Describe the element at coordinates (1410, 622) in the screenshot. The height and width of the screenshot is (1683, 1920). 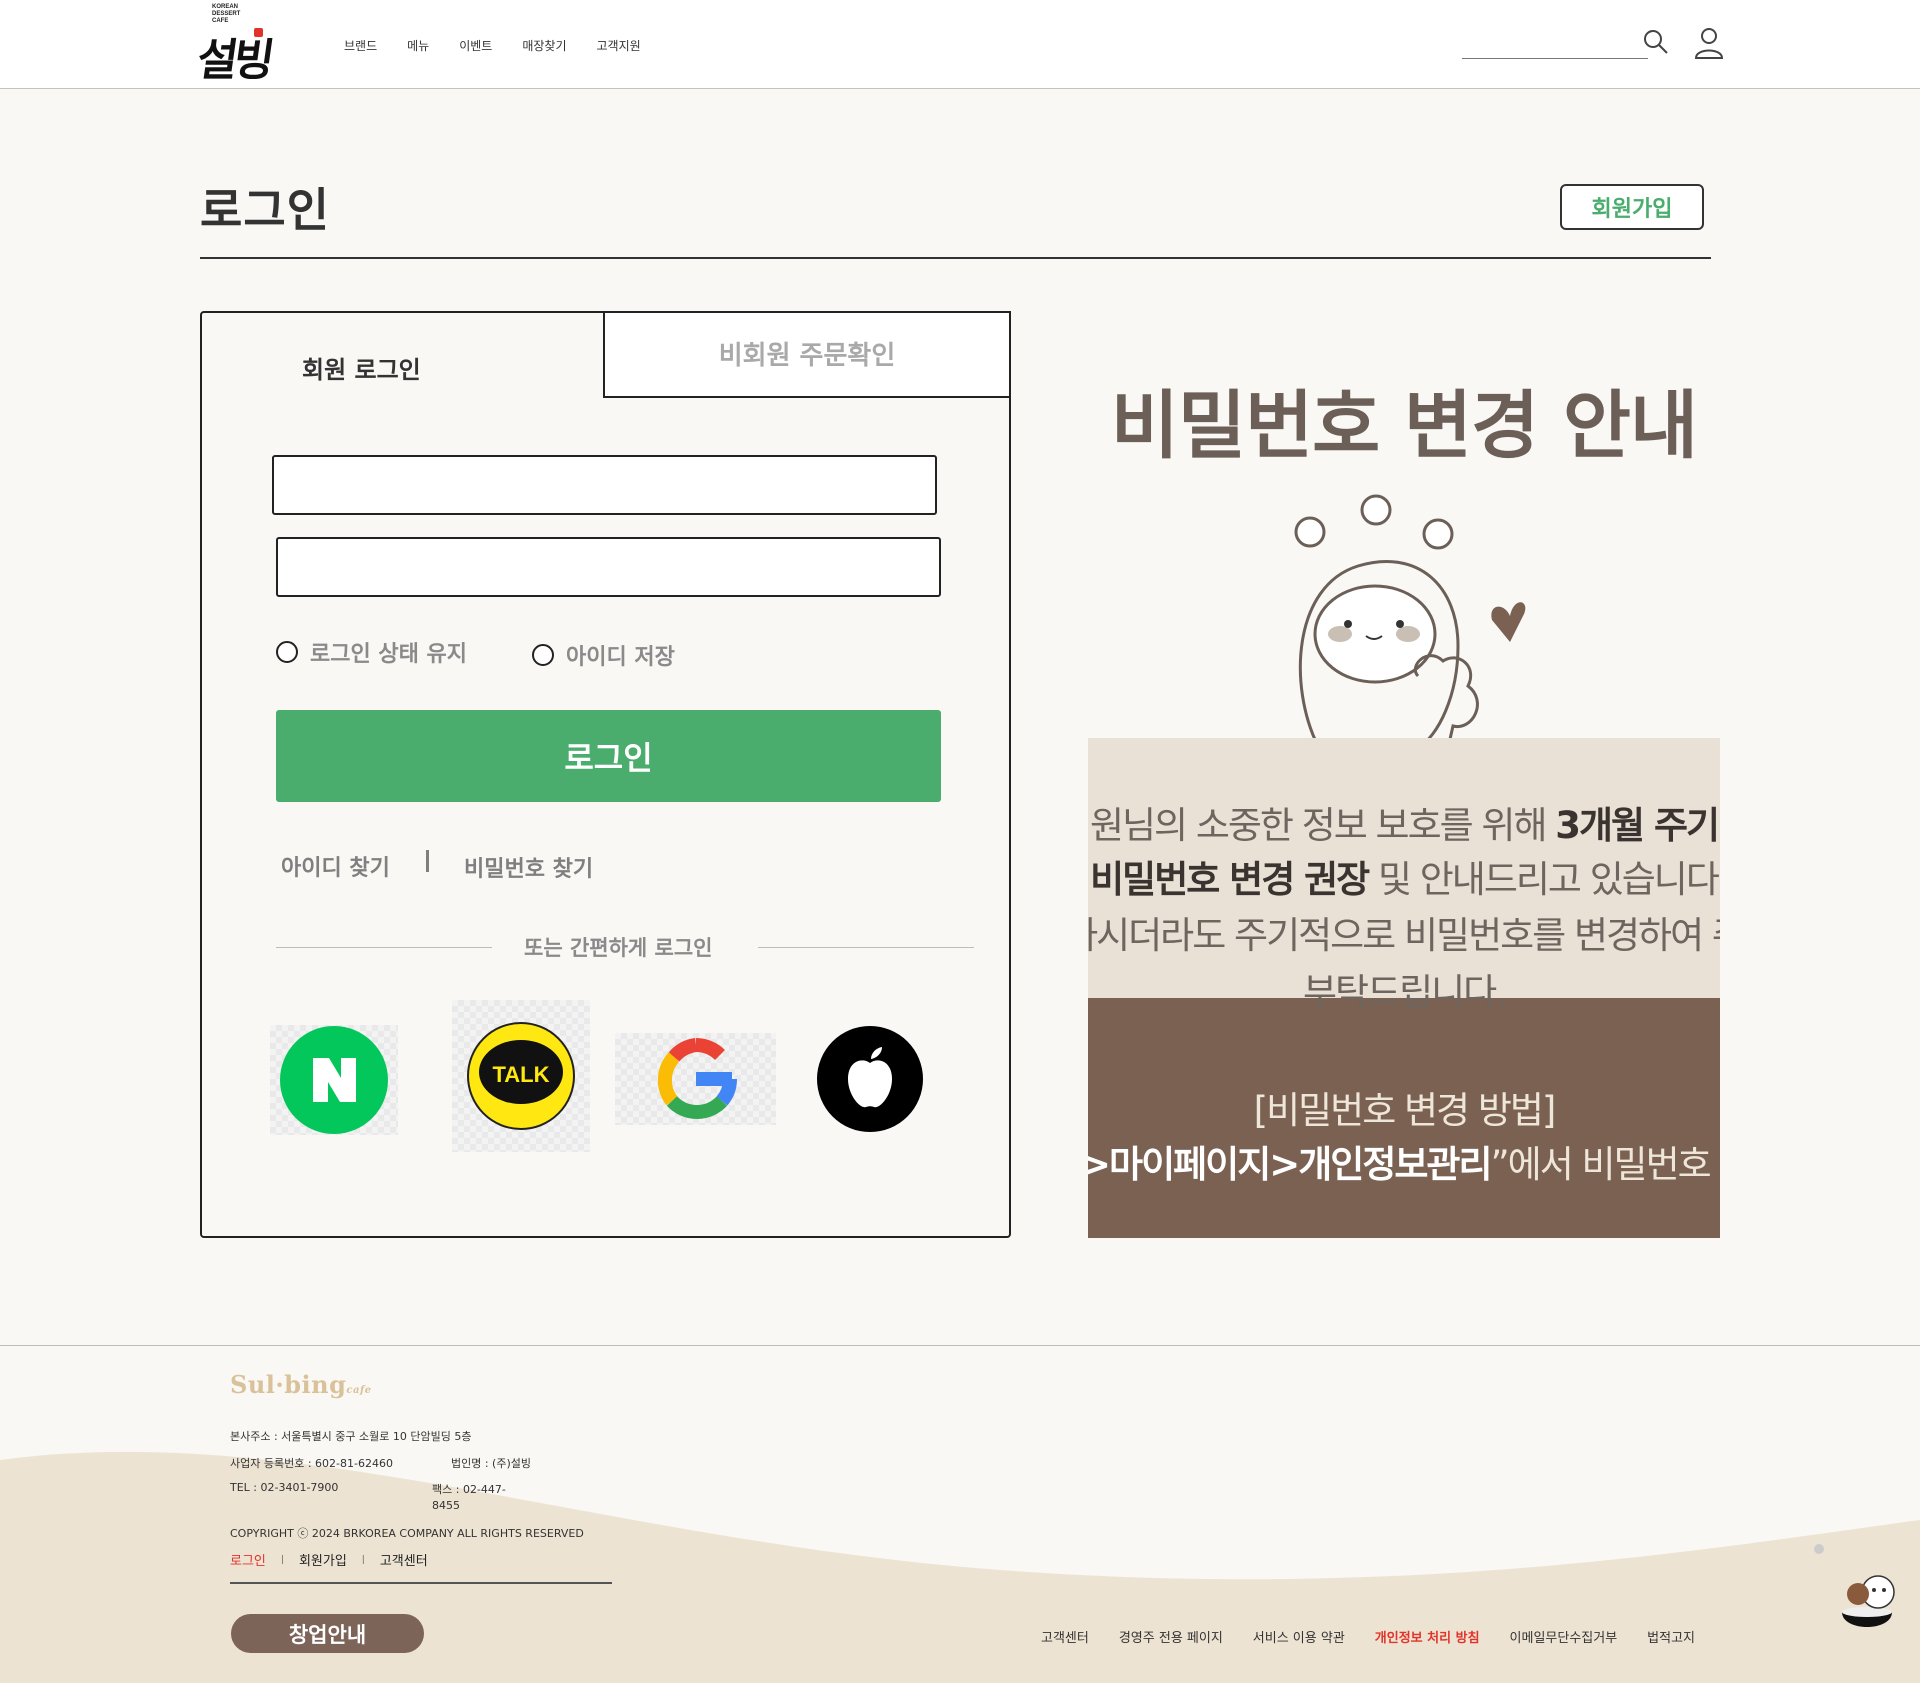
I see `mascot-illustration` at that location.